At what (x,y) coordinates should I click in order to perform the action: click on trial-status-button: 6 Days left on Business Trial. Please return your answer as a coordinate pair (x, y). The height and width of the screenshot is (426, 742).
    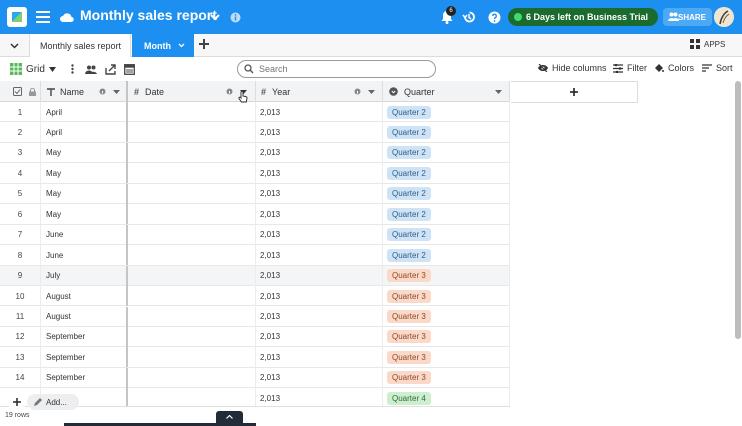
    Looking at the image, I should click on (583, 17).